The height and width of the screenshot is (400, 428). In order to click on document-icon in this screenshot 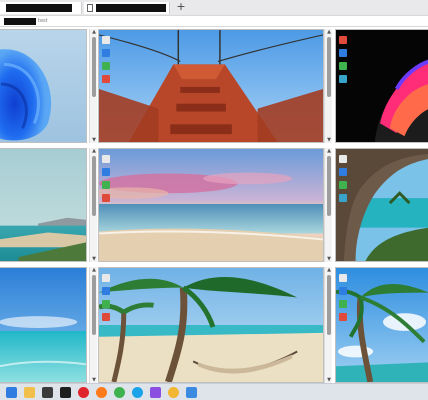, I will do `click(90, 8)`.